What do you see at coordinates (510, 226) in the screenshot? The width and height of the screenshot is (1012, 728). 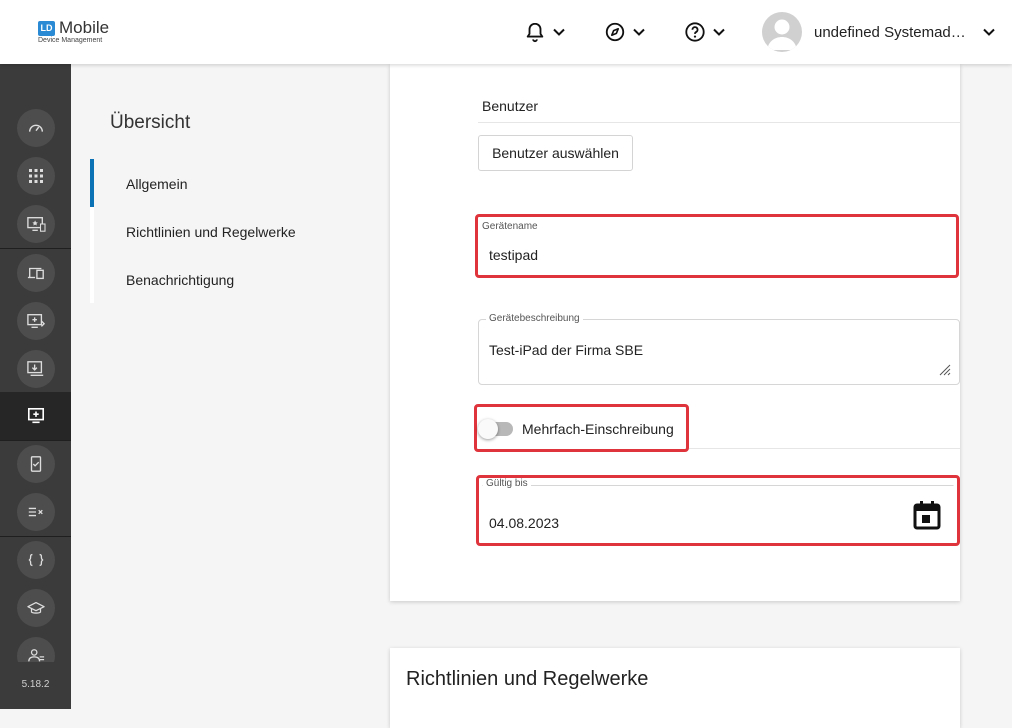 I see `device-name-label: Gerätename` at bounding box center [510, 226].